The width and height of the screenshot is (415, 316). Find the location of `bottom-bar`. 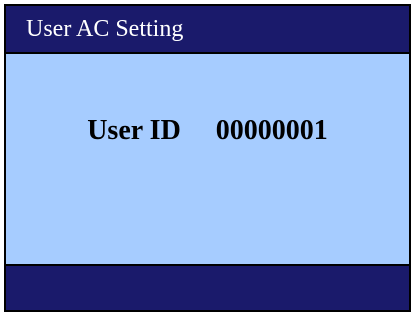

bottom-bar is located at coordinates (207, 287).